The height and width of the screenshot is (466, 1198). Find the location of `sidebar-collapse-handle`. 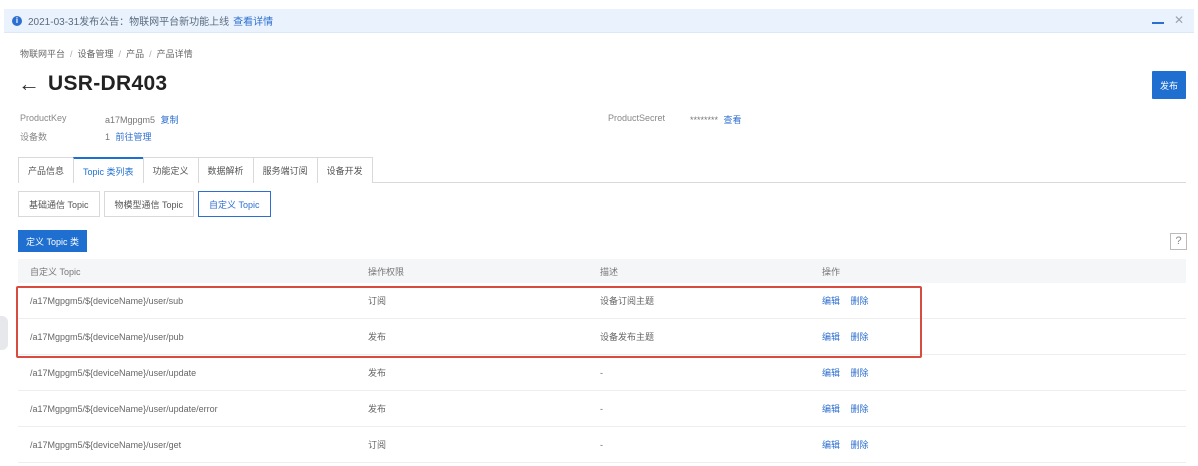

sidebar-collapse-handle is located at coordinates (4, 333).